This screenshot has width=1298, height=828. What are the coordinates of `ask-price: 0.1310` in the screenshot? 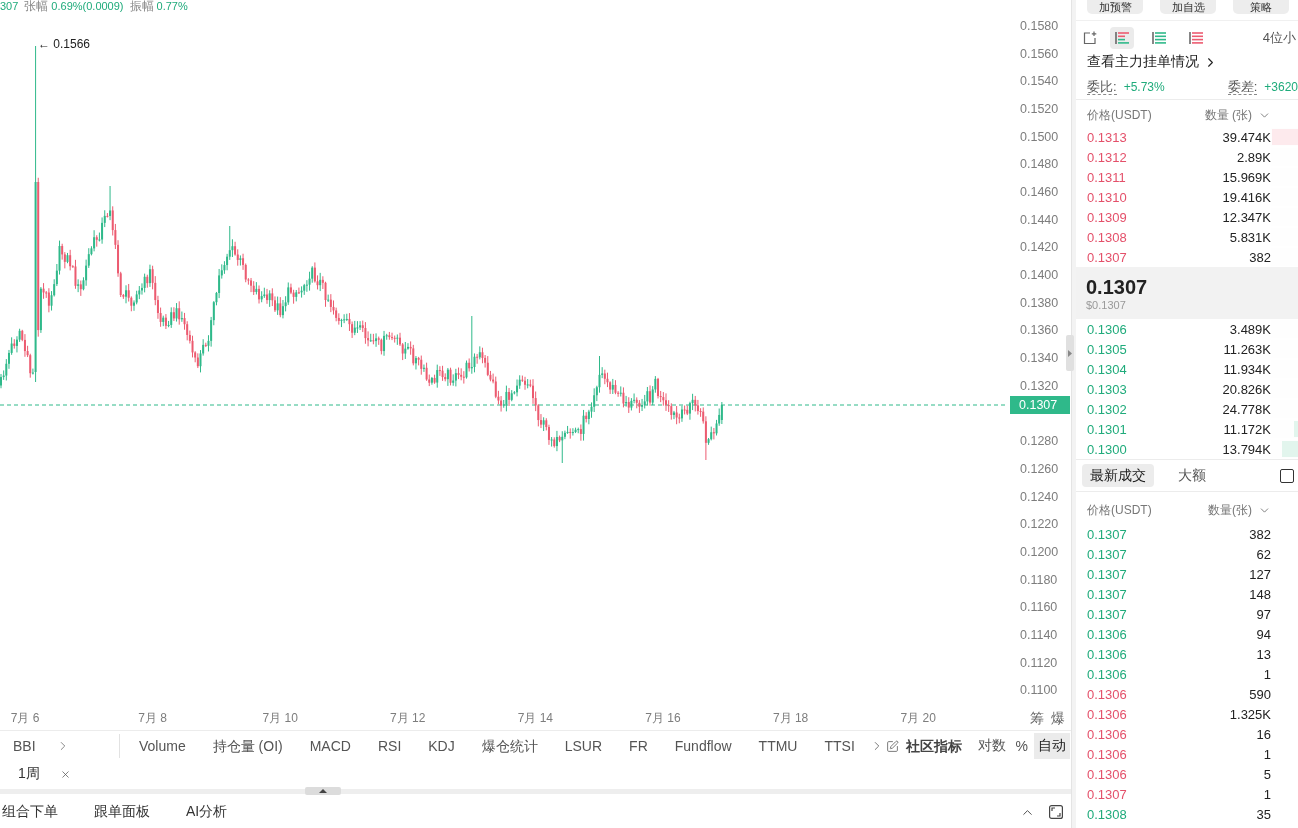 It's located at (1107, 197).